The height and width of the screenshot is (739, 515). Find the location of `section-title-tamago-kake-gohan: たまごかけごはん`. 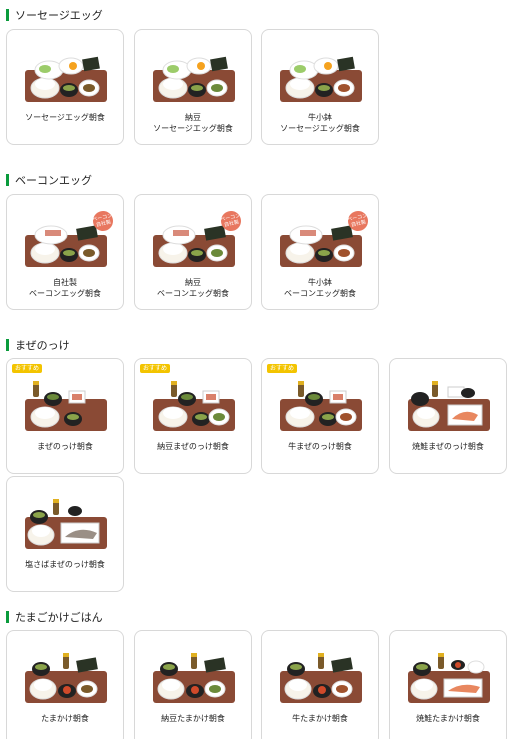

section-title-tamago-kake-gohan: たまごかけごはん is located at coordinates (54, 617).